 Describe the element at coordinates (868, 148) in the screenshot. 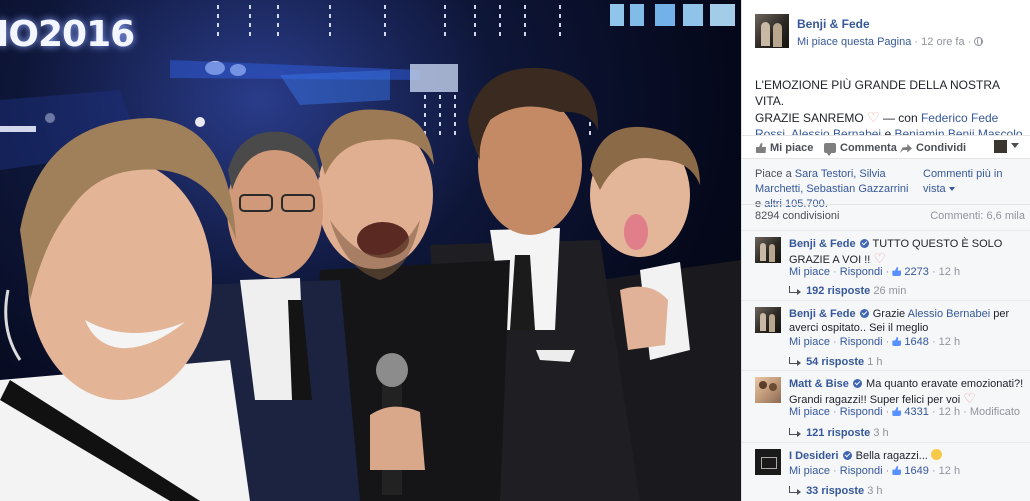

I see `comment-button-label: Commenta` at that location.